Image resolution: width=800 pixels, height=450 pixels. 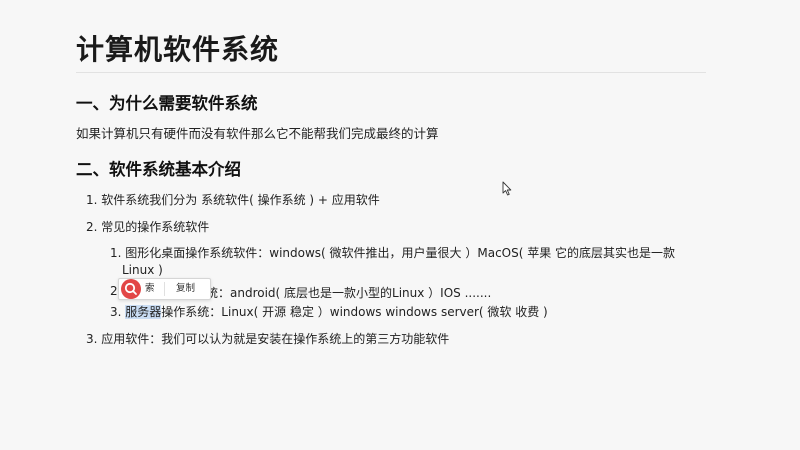 What do you see at coordinates (143, 312) in the screenshot?
I see `selected-text: 服务器` at bounding box center [143, 312].